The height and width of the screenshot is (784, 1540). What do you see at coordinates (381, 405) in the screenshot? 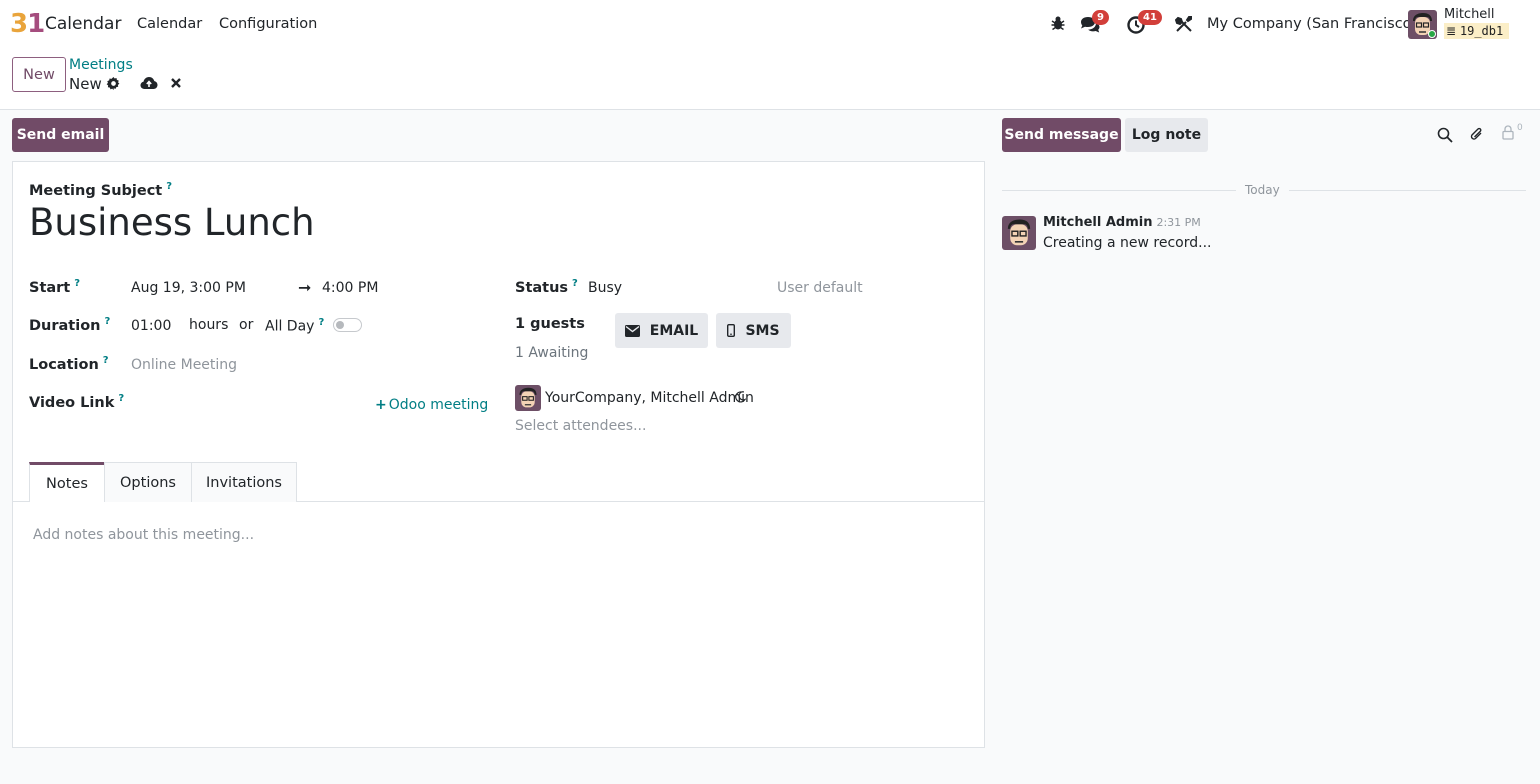
I see `plus-icon: +` at bounding box center [381, 405].